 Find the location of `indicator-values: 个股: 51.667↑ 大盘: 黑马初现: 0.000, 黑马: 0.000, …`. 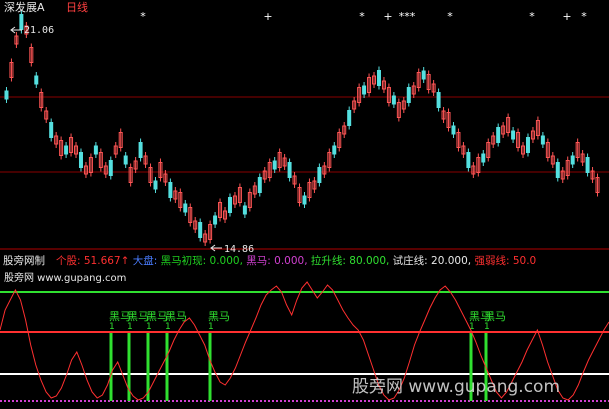

indicator-values: 个股: 51.667↑ 大盘: 黑马初现: 0.000, 黑马: 0.000, … is located at coordinates (296, 260).